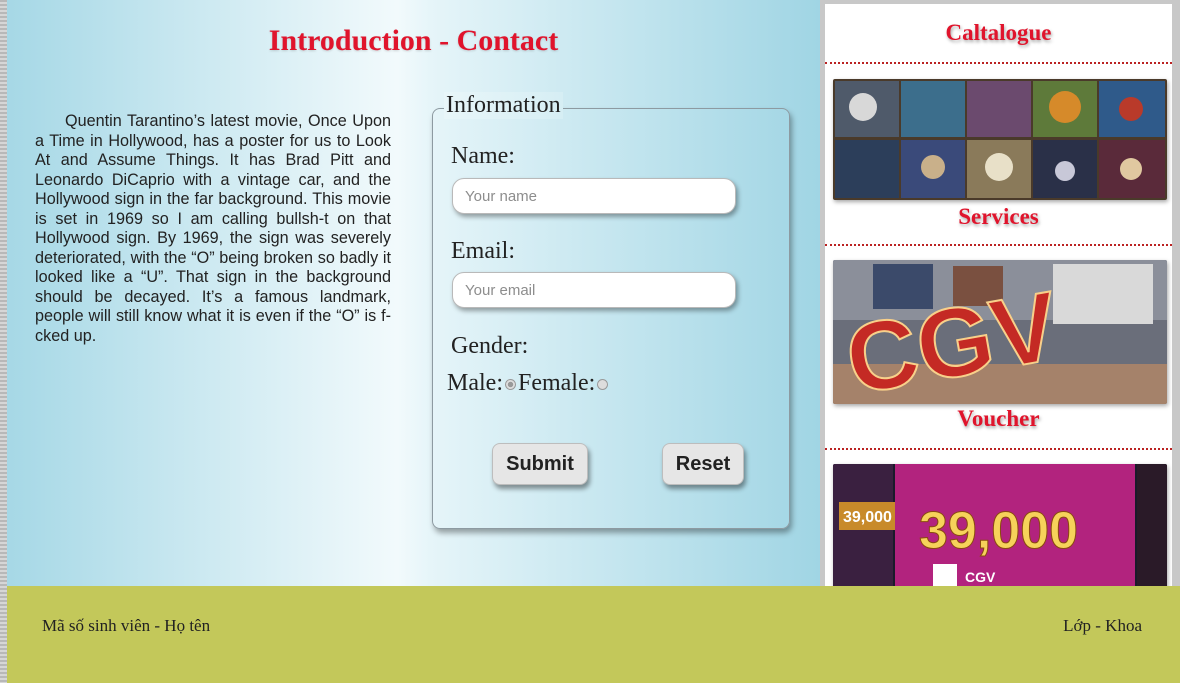 This screenshot has width=1180, height=683. Describe the element at coordinates (594, 196) in the screenshot. I see `name-input` at that location.